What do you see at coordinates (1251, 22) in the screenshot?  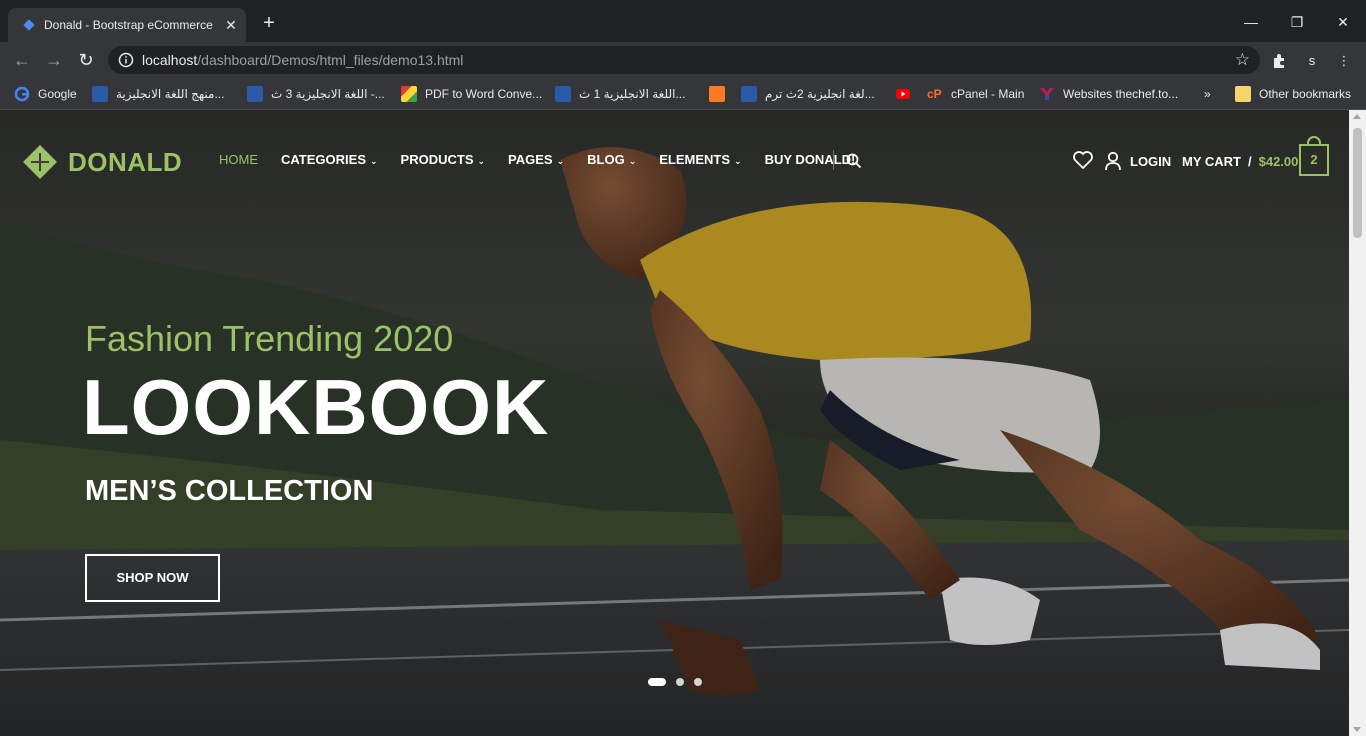 I see `minimize-icon: —` at bounding box center [1251, 22].